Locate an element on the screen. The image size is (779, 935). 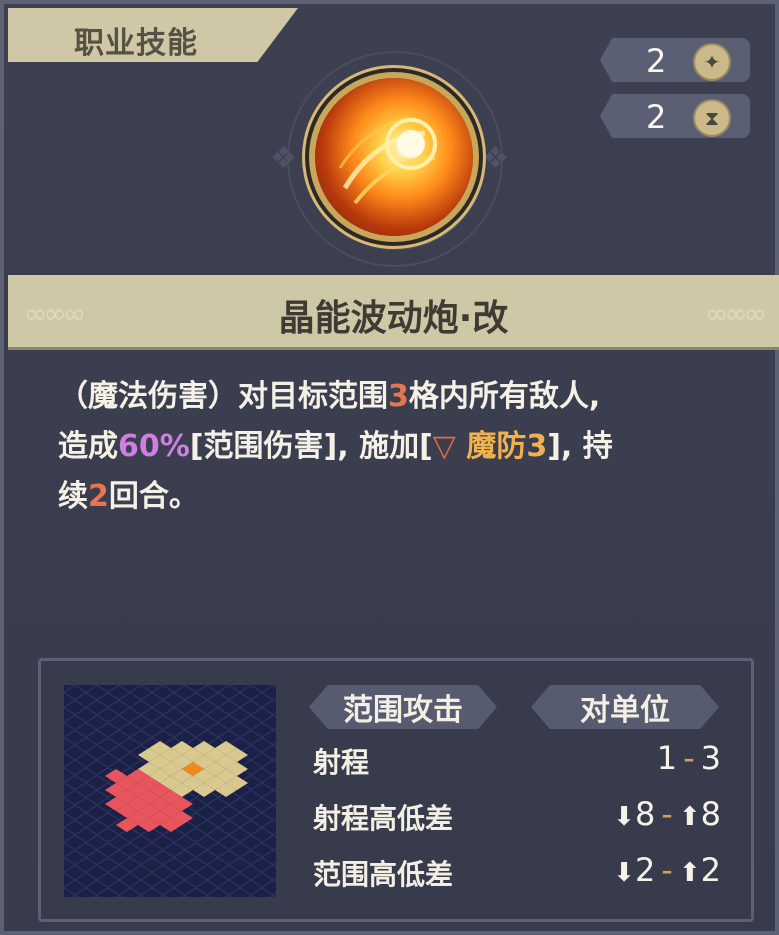
arrow-down-icon: ⬇ is located at coordinates (624, 817).